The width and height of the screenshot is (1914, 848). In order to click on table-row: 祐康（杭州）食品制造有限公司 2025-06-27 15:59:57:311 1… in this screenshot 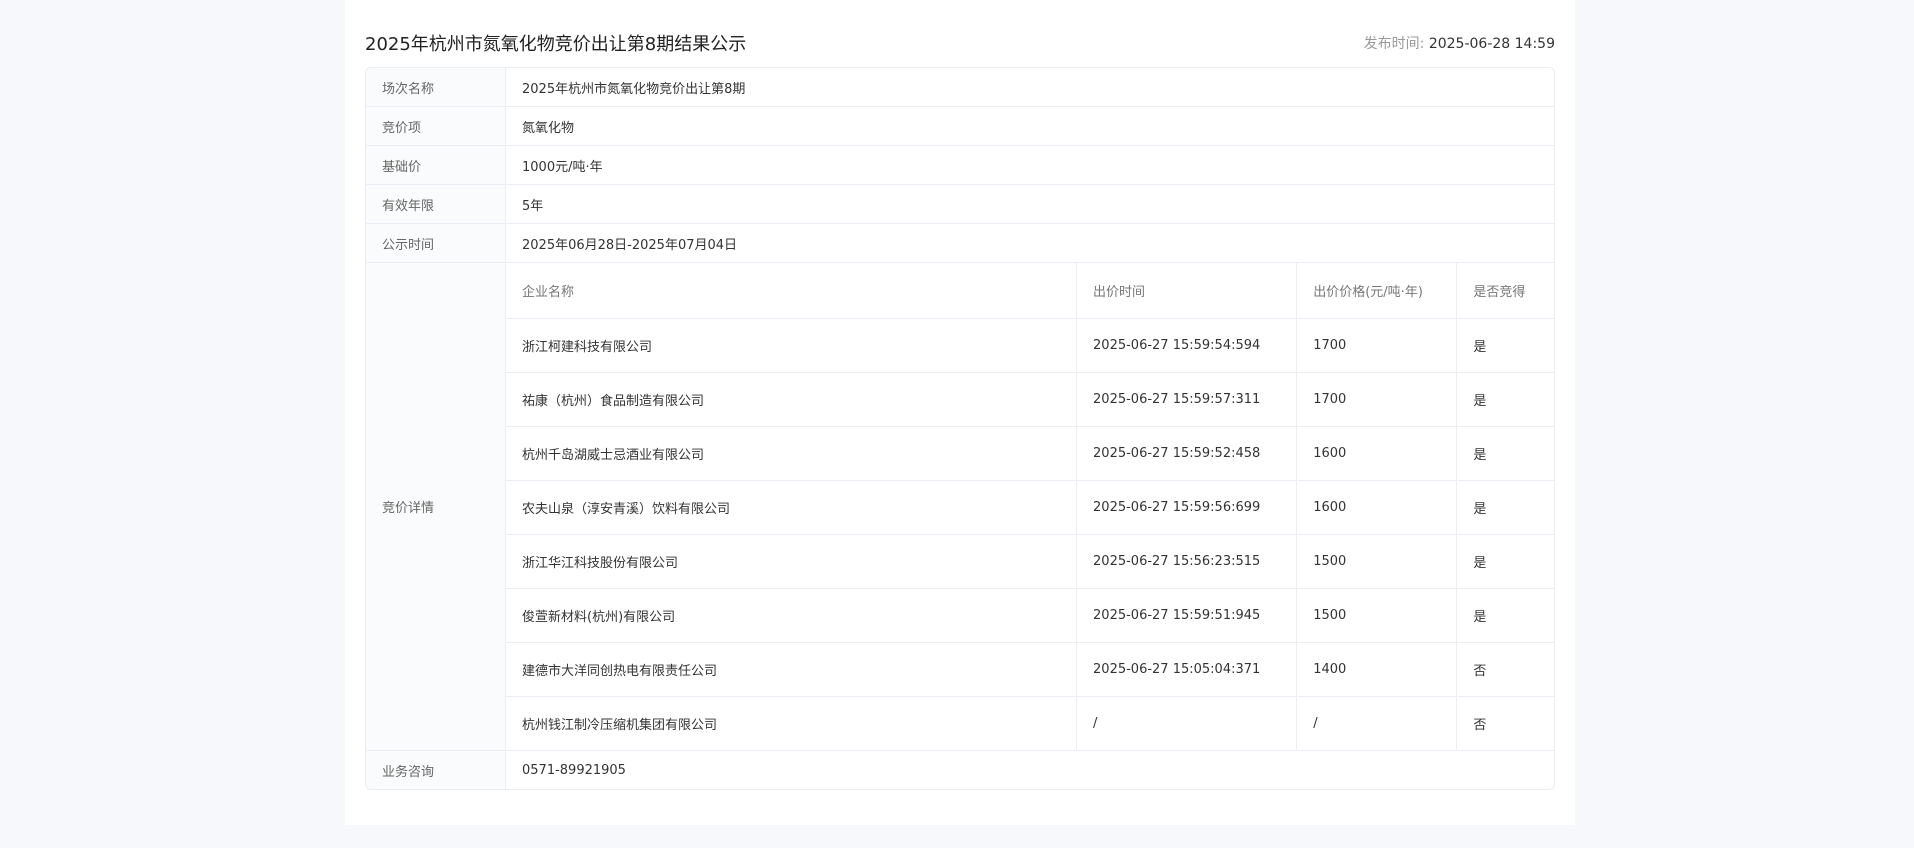, I will do `click(1030, 399)`.